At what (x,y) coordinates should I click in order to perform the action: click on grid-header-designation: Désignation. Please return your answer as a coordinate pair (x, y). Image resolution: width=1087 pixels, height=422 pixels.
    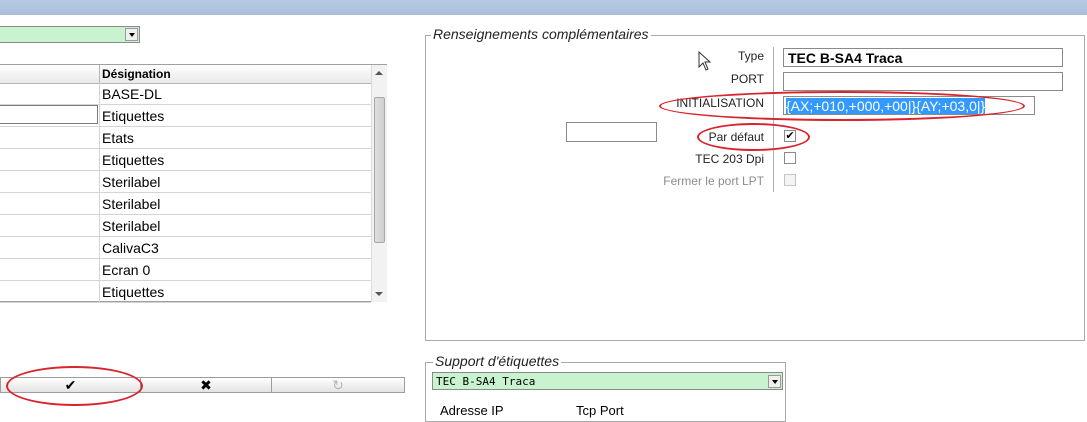
    Looking at the image, I should click on (136, 74).